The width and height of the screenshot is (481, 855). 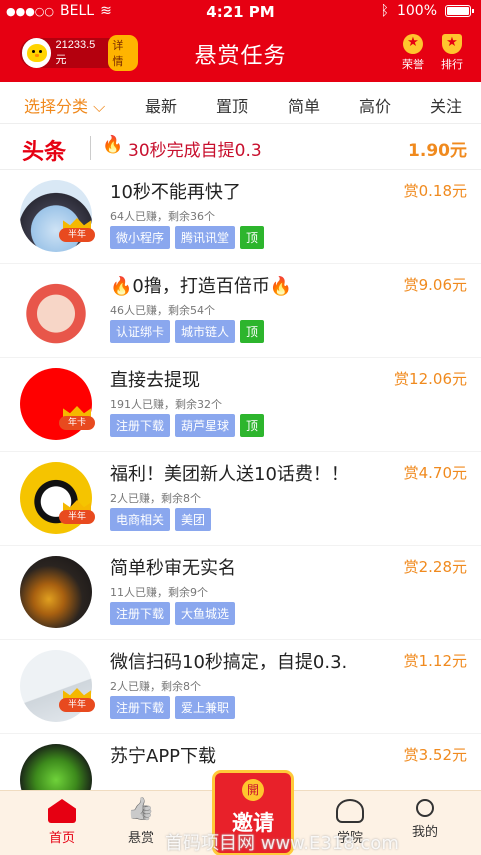 What do you see at coordinates (205, 613) in the screenshot?
I see `tag: 大鱼城选` at bounding box center [205, 613].